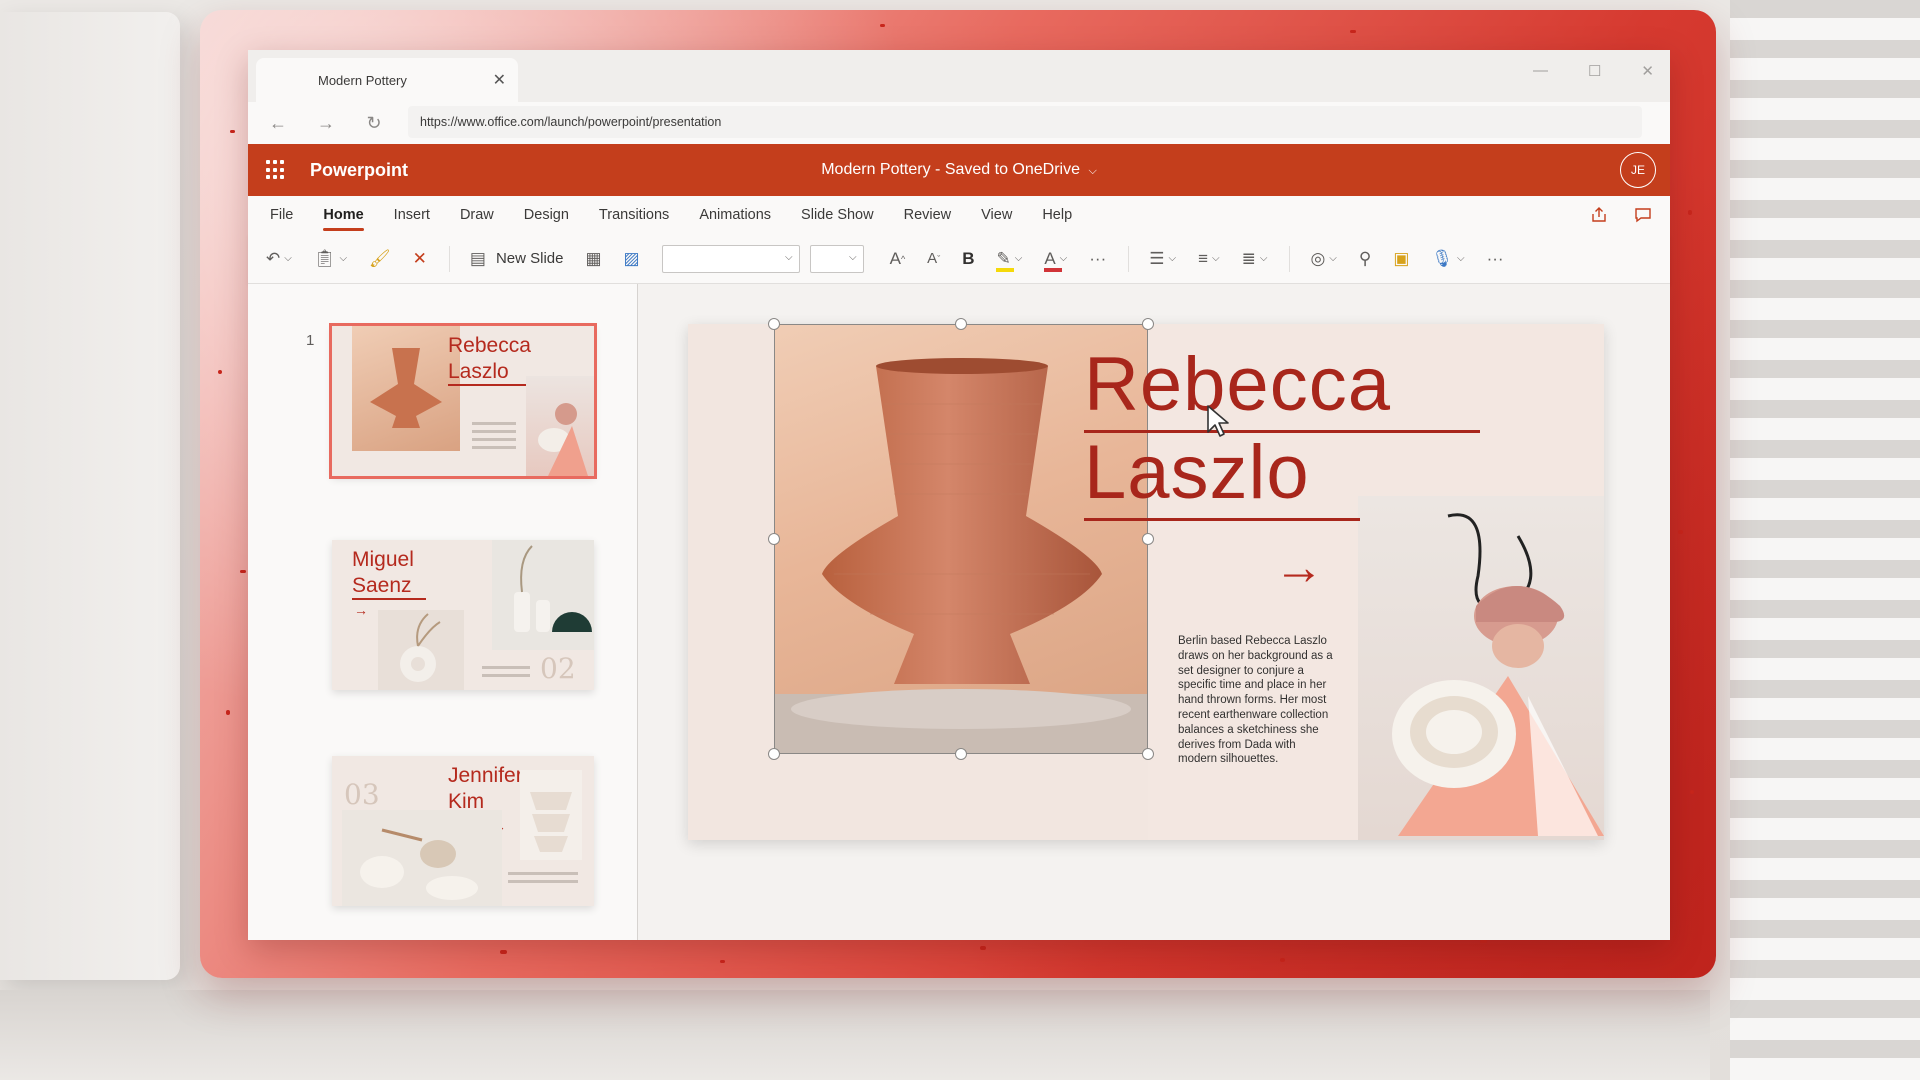 This screenshot has height=1080, width=1920. What do you see at coordinates (593, 259) in the screenshot?
I see `layout-icon: ▦` at bounding box center [593, 259].